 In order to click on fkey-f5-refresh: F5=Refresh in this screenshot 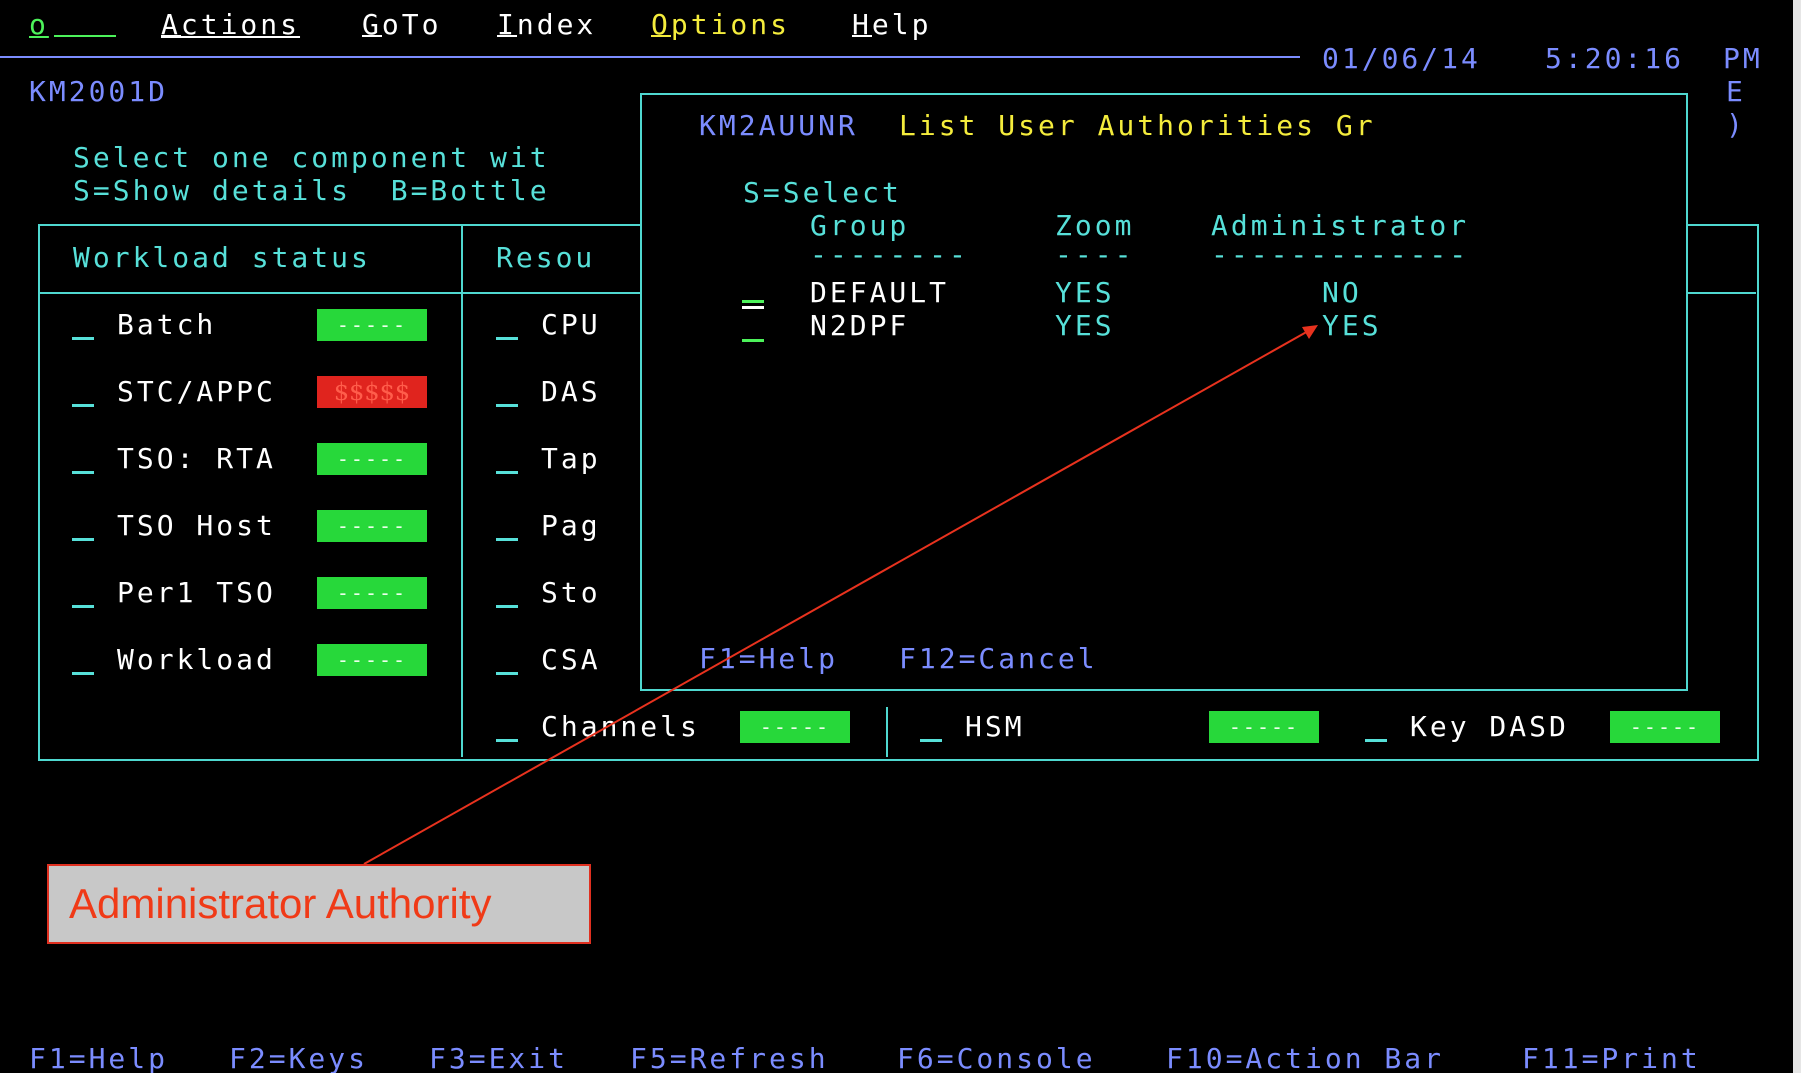, I will do `click(729, 1057)`.